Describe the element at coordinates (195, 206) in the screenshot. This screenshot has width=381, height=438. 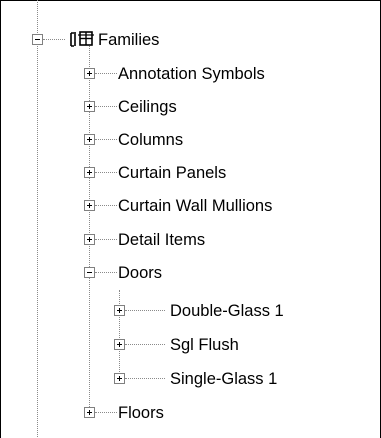
I see `tree-item-label: Curtain Wall Mullions` at that location.